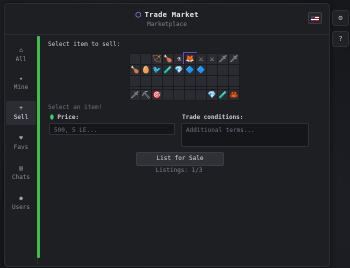 Image resolution: width=350 pixels, height=268 pixels. Describe the element at coordinates (21, 87) in the screenshot. I see `sidebar-item-label: Mine` at that location.